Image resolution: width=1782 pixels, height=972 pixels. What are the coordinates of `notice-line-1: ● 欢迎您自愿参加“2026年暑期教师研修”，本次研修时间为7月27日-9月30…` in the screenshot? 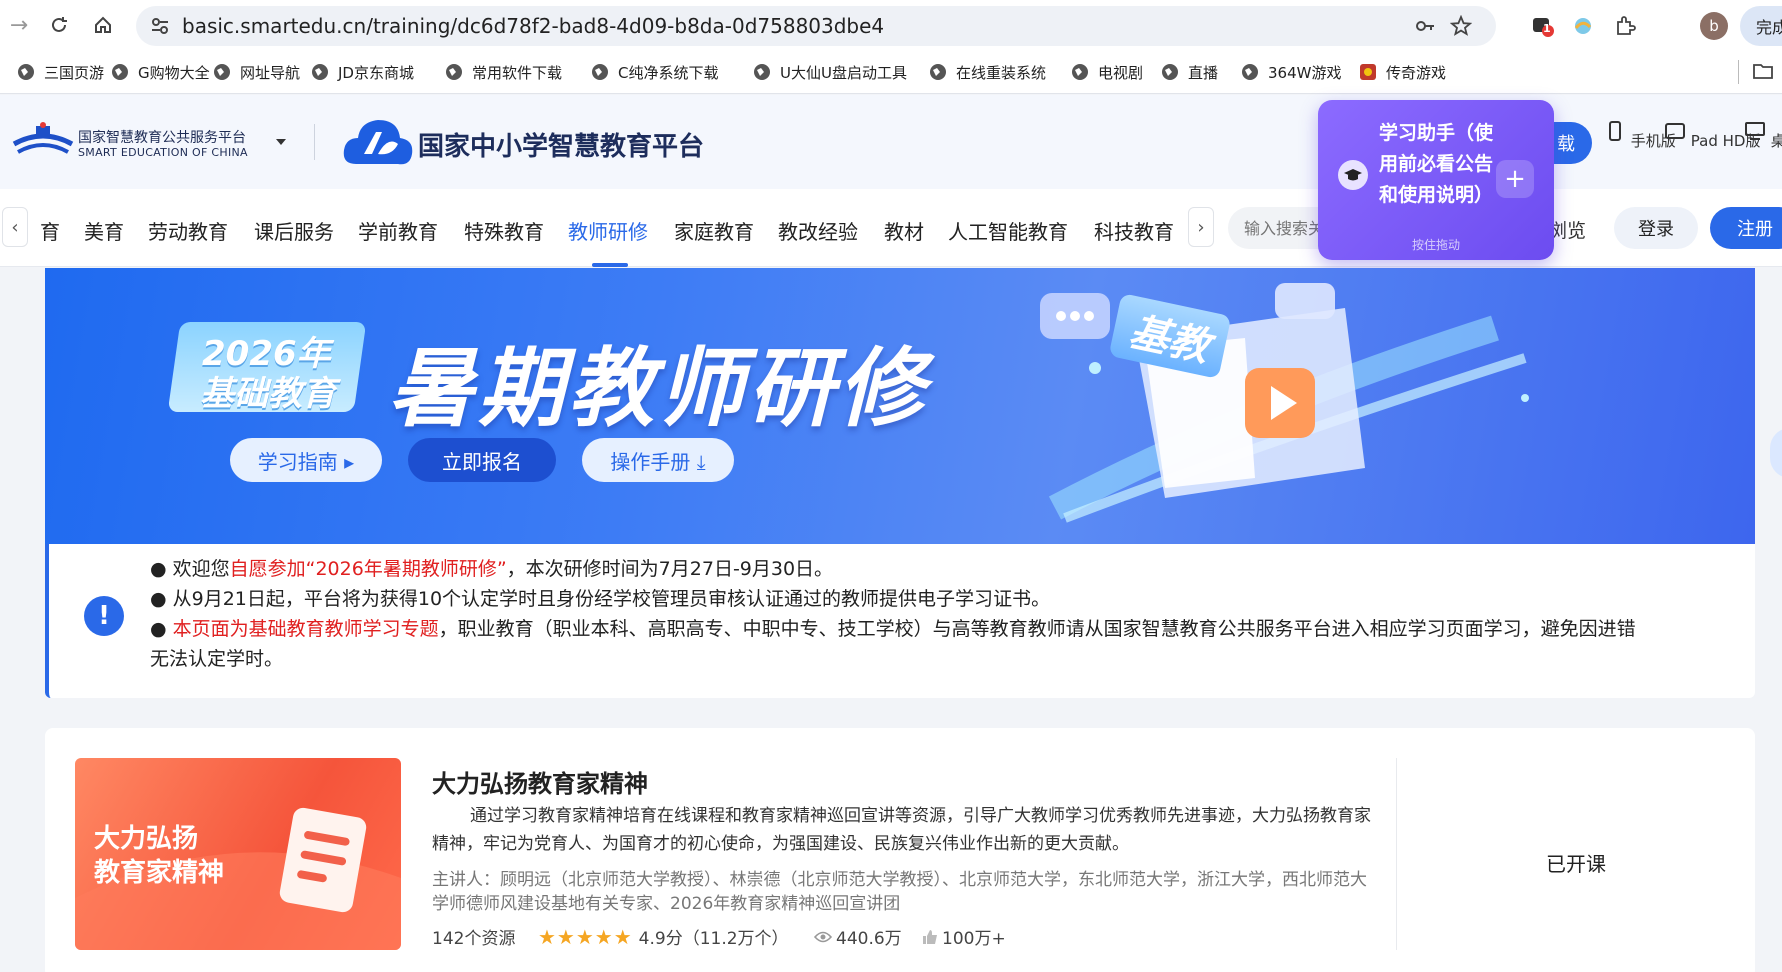 It's located at (492, 569).